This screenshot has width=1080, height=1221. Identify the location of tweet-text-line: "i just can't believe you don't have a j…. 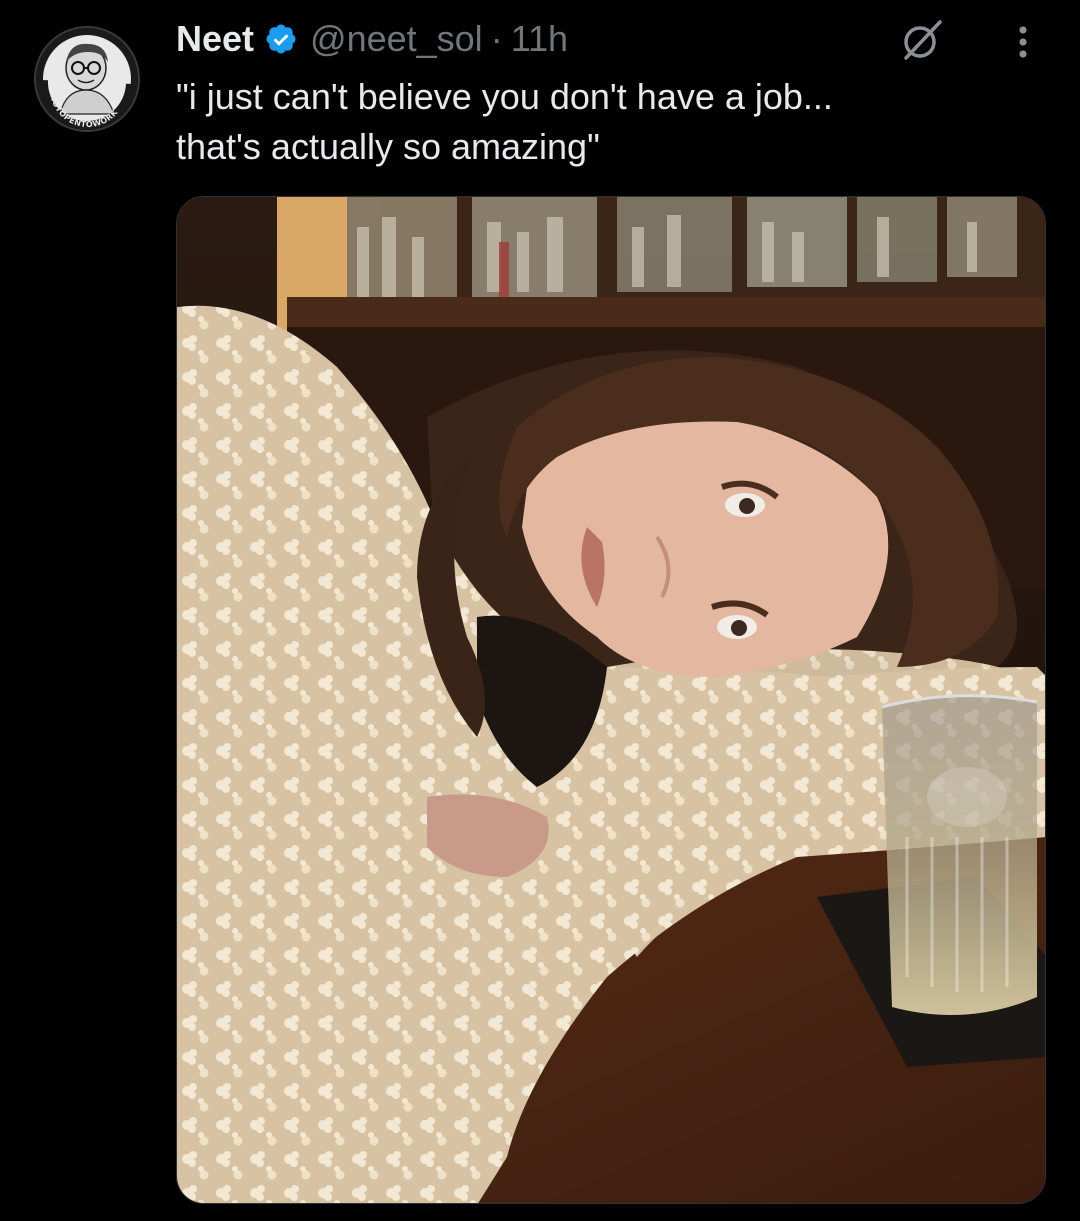
(504, 96).